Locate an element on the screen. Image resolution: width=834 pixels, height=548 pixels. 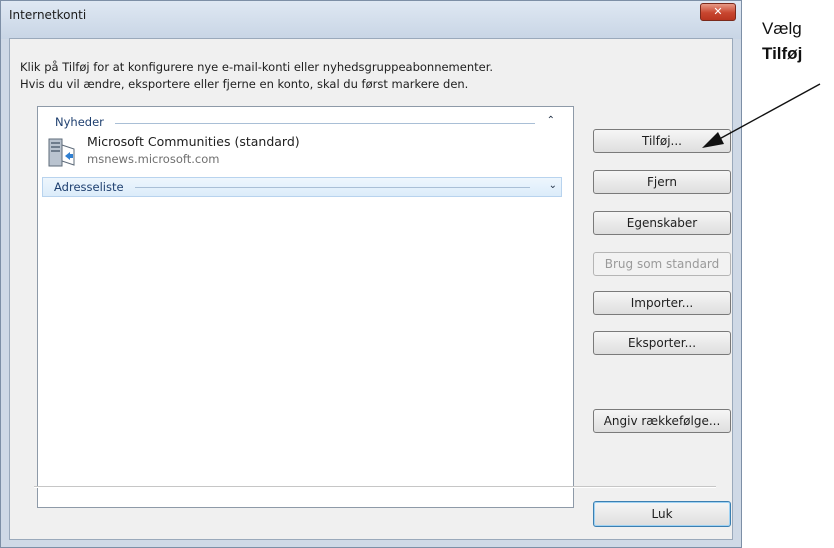
set-default-button: Brug som standard is located at coordinates (662, 264).